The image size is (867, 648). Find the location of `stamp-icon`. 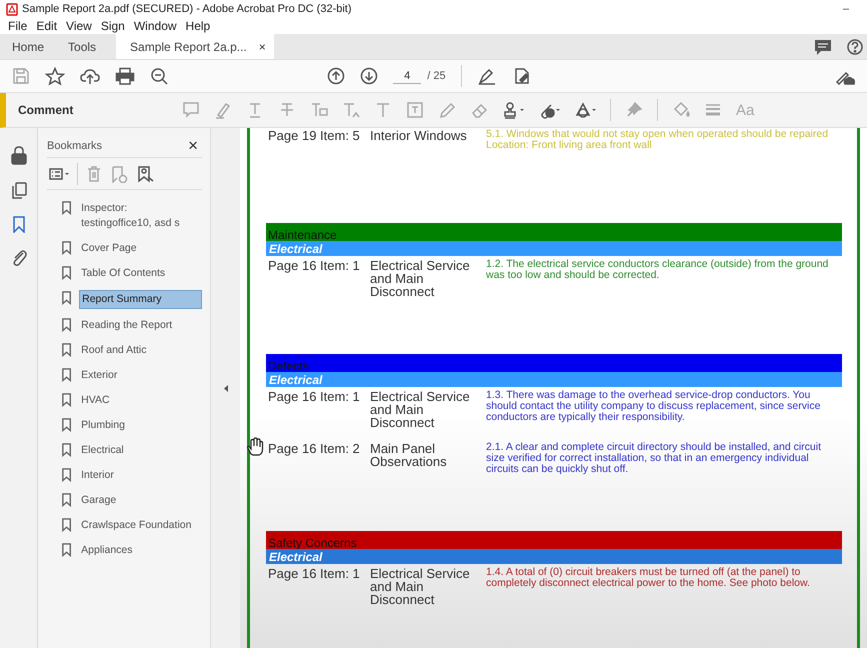

stamp-icon is located at coordinates (513, 110).